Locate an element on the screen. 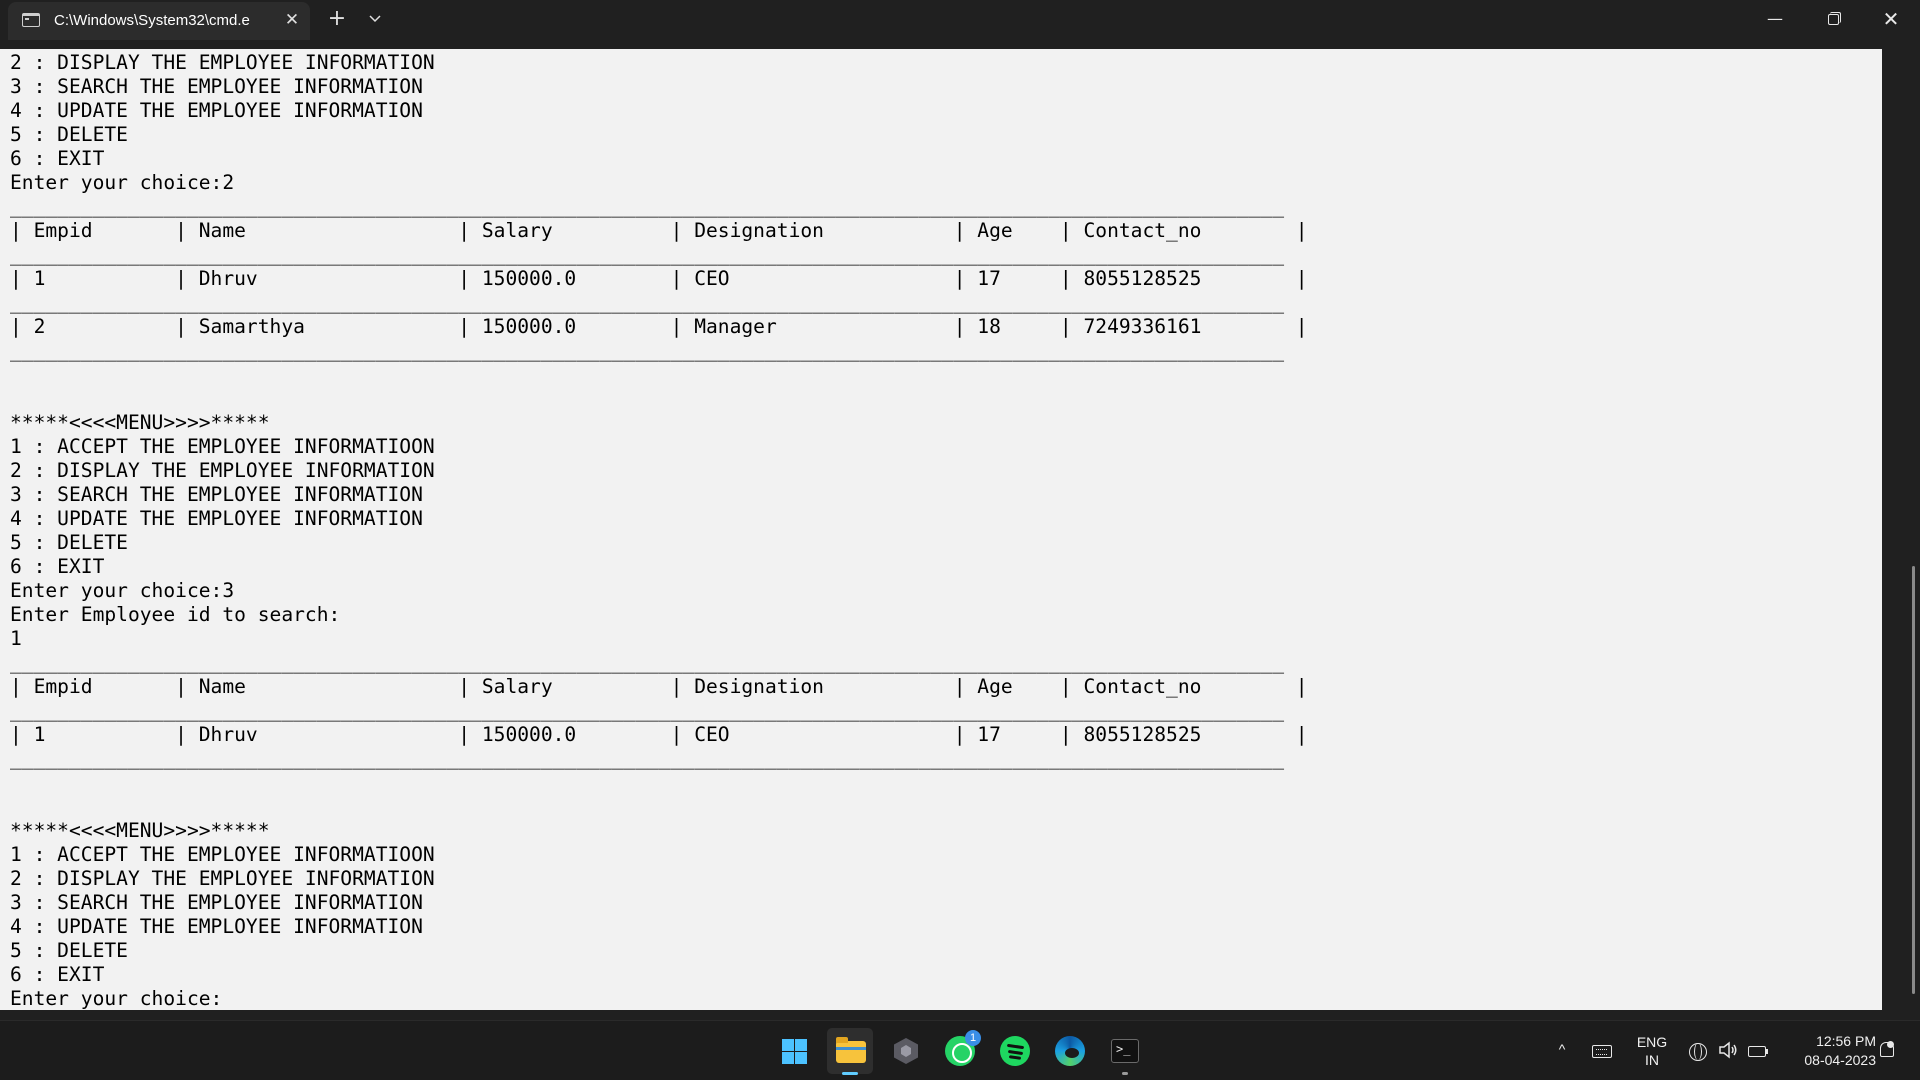  notification-bell-icon is located at coordinates (1886, 1050).